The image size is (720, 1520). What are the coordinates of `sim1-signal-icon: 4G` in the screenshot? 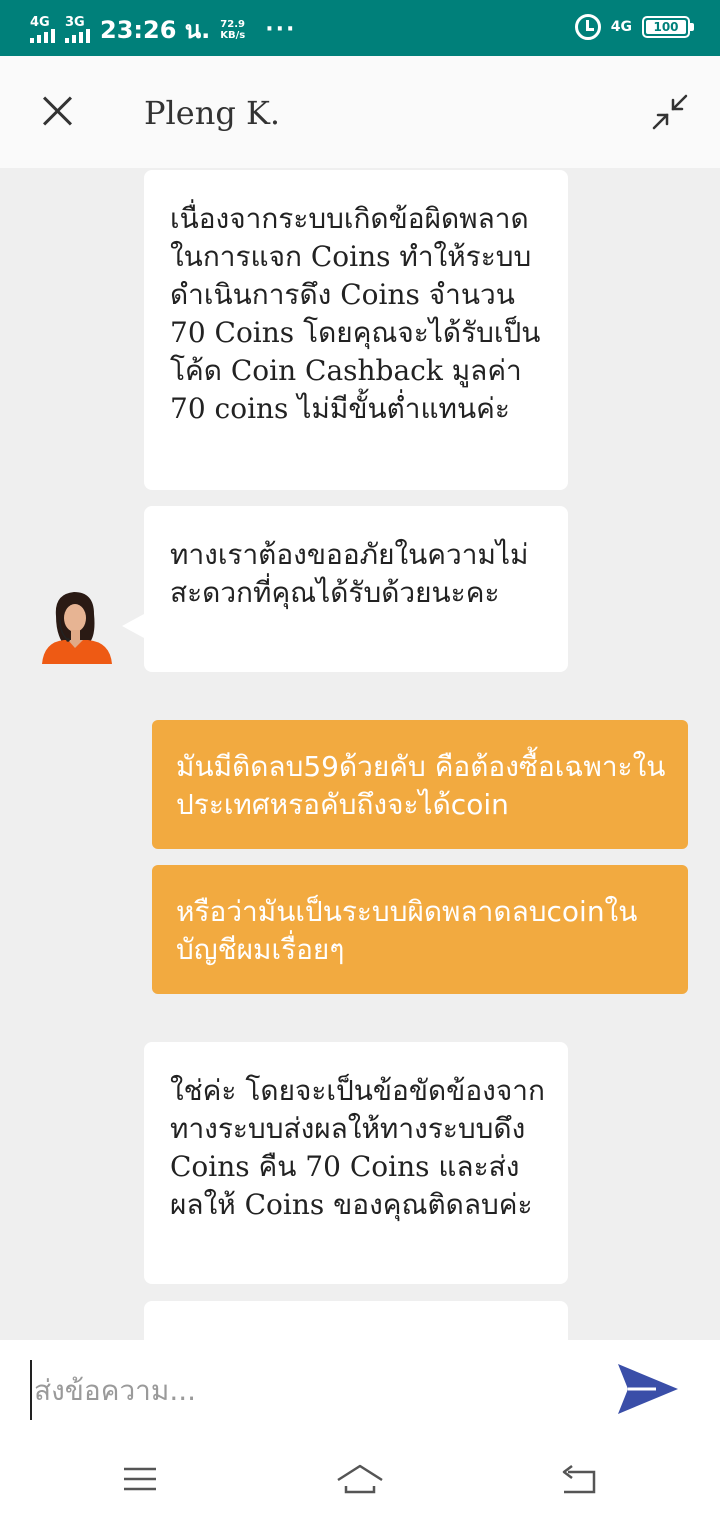 It's located at (42, 29).